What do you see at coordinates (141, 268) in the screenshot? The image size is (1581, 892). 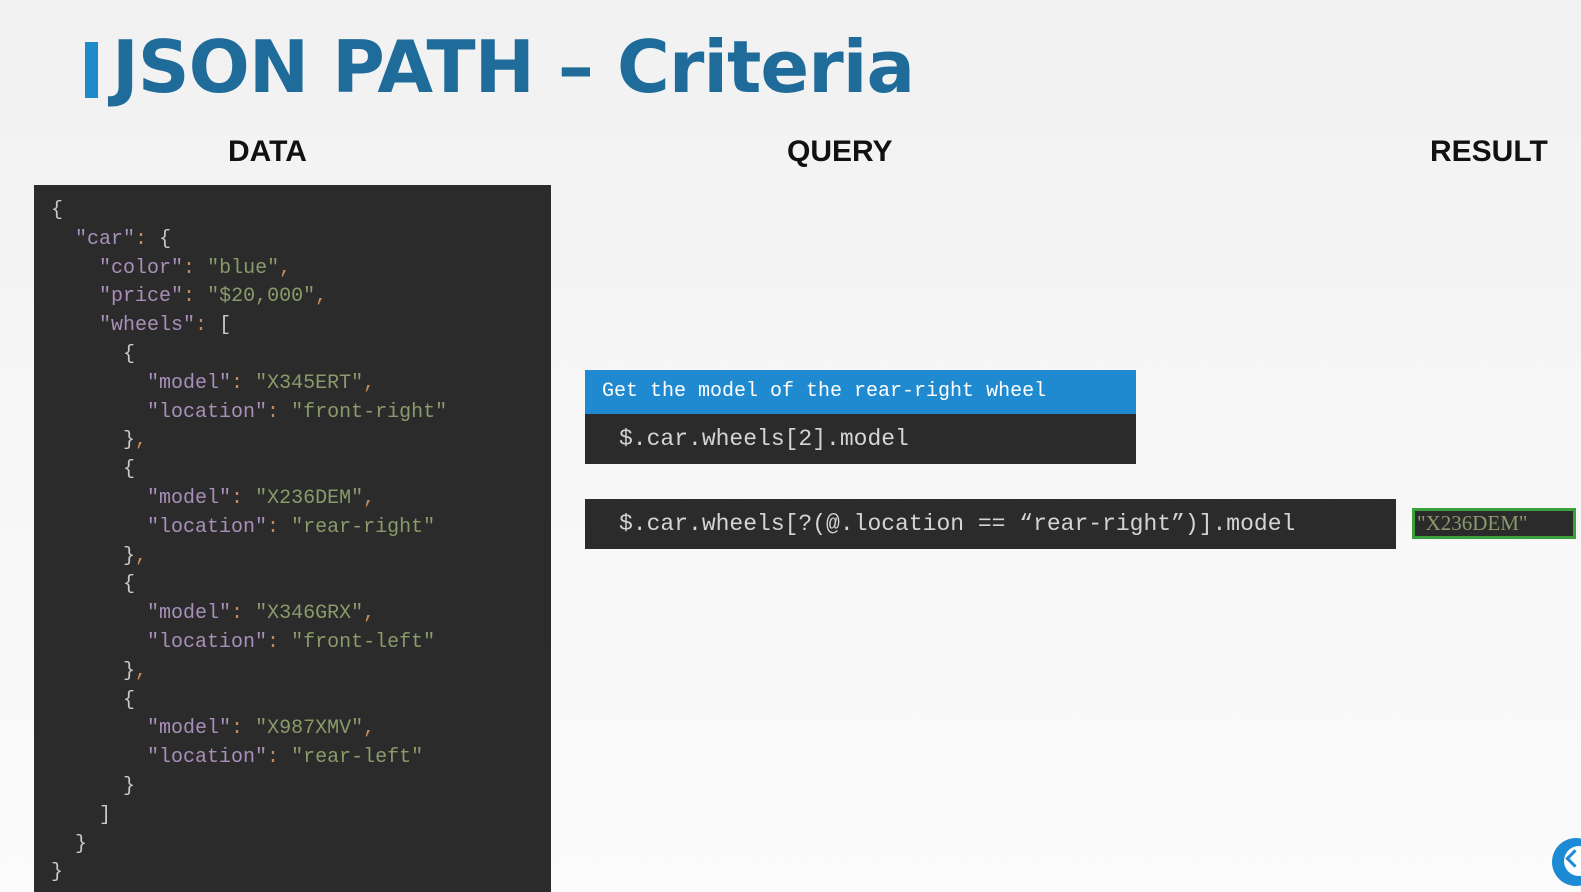 I see `json-key-color: "color"` at bounding box center [141, 268].